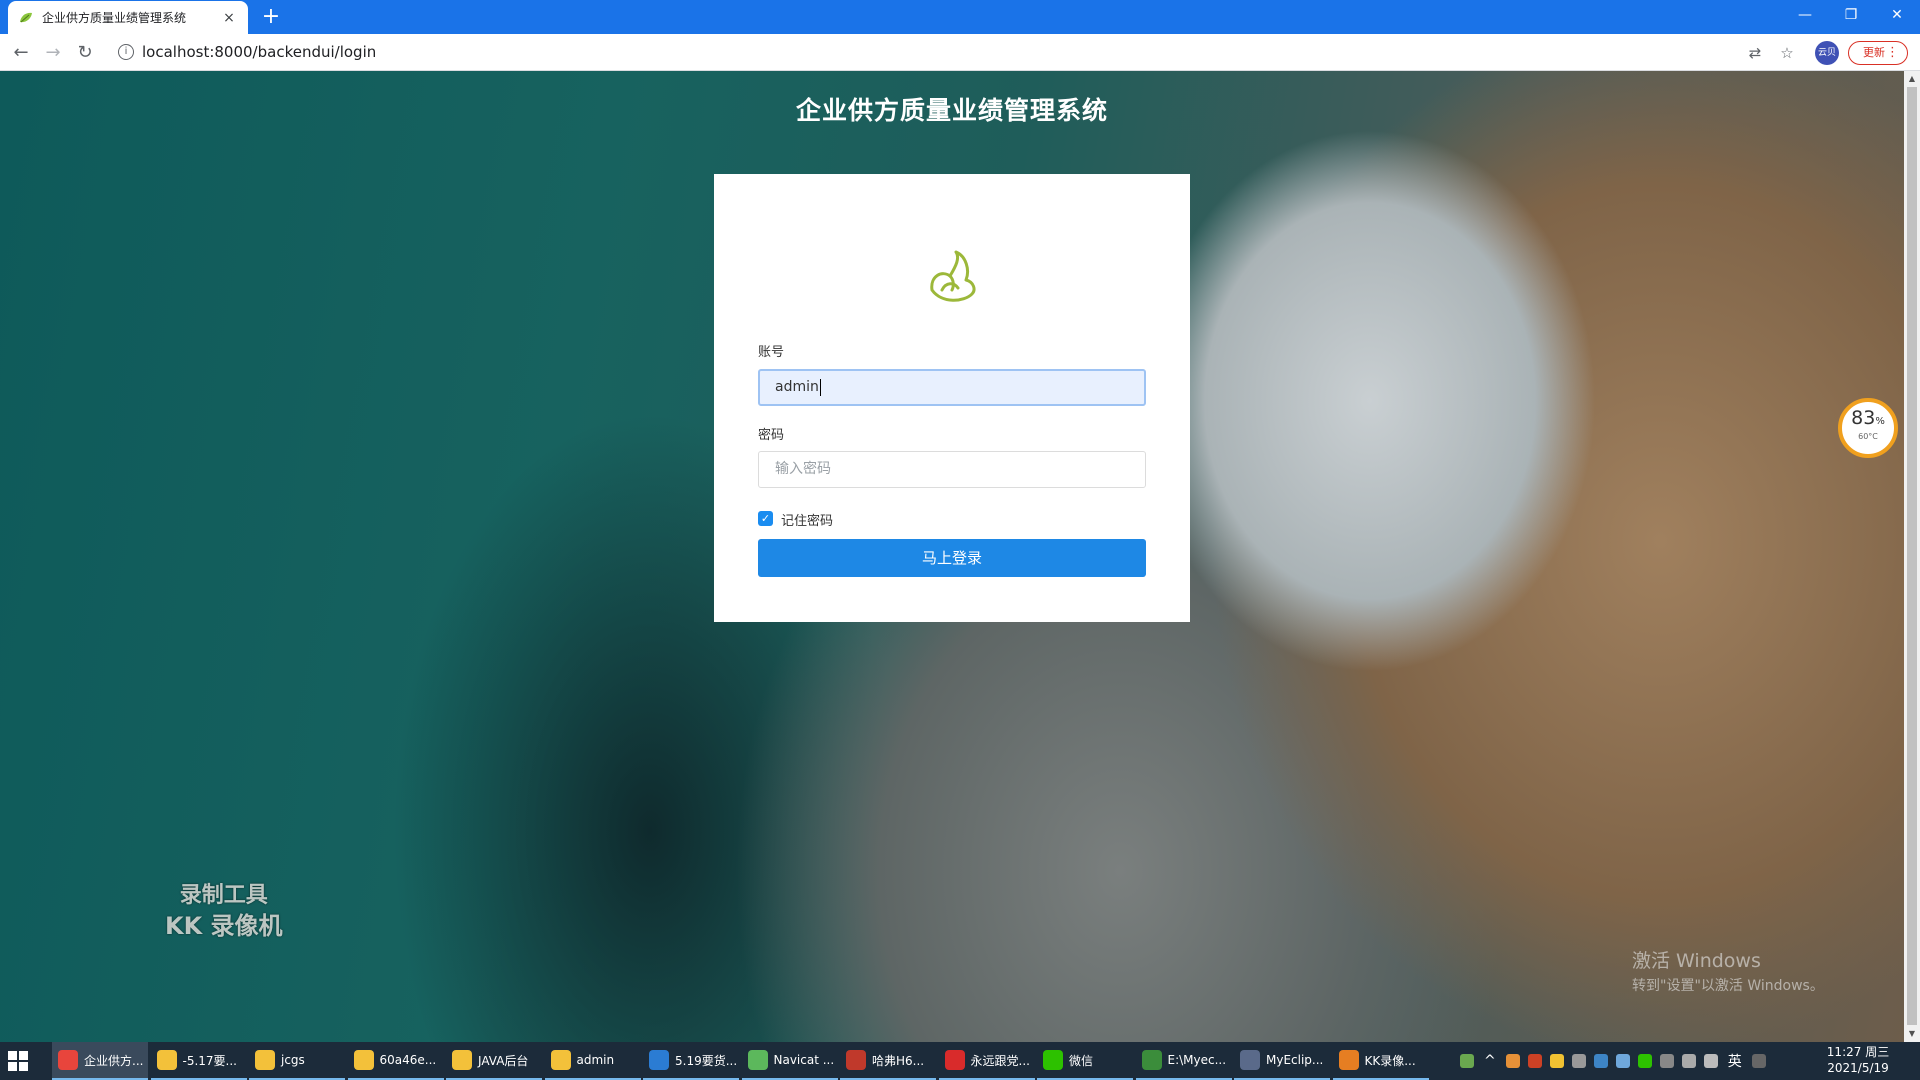 Image resolution: width=1920 pixels, height=1080 pixels. What do you see at coordinates (1858, 1060) in the screenshot?
I see `taskbar-clock: 11:27 周三 2021/5/19` at bounding box center [1858, 1060].